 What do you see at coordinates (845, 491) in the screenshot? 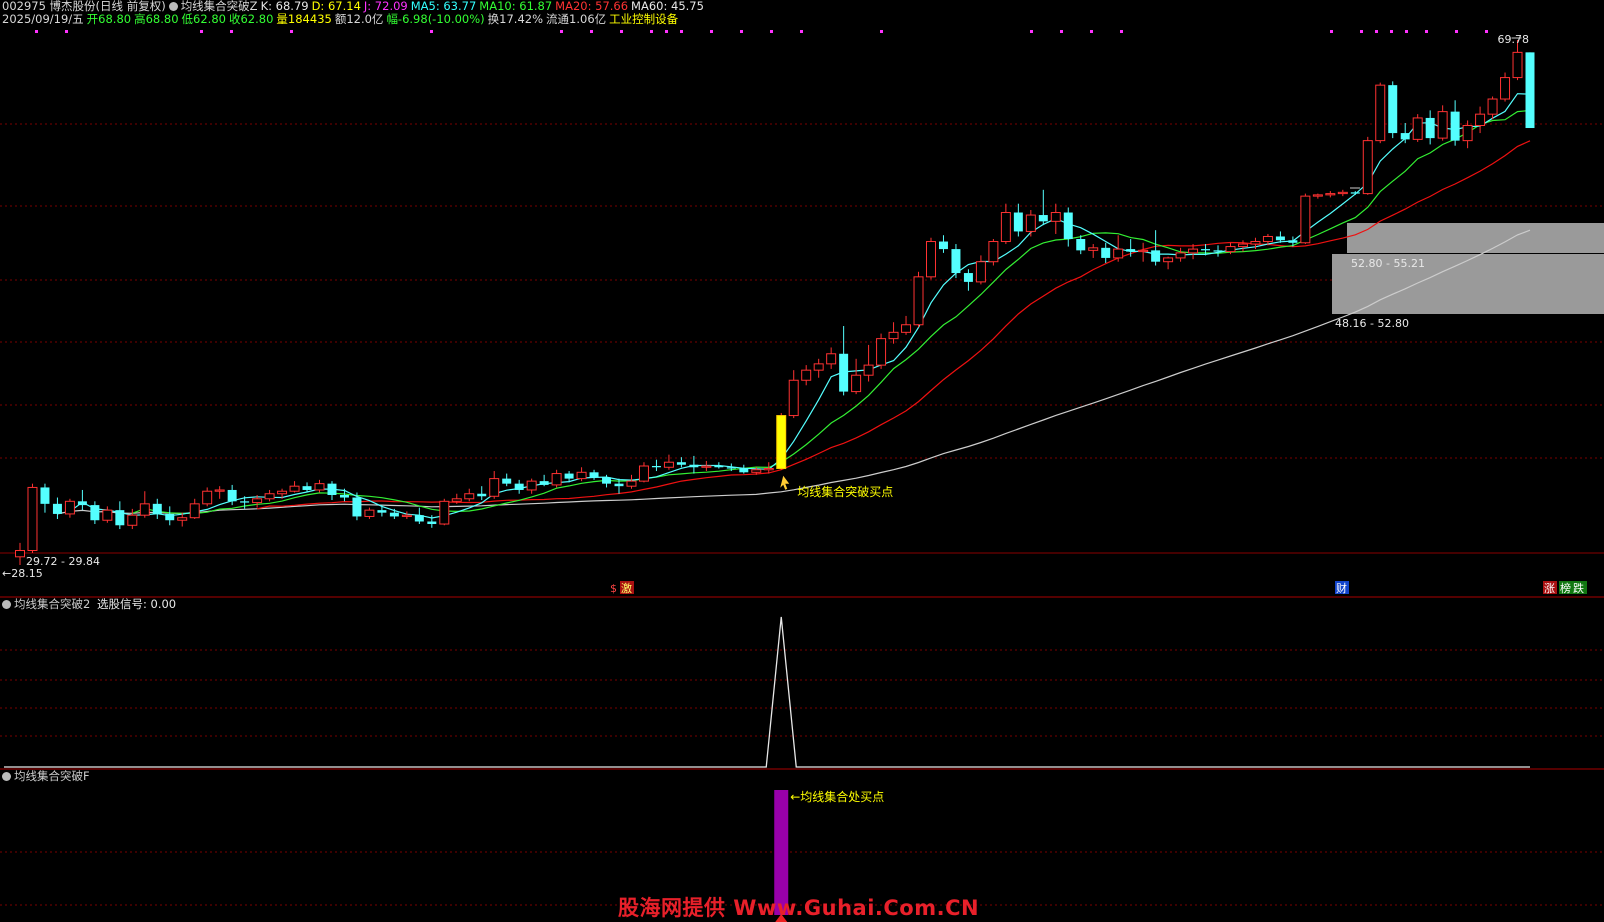
I see `buy-point-label: 均线集合突破买点` at bounding box center [845, 491].